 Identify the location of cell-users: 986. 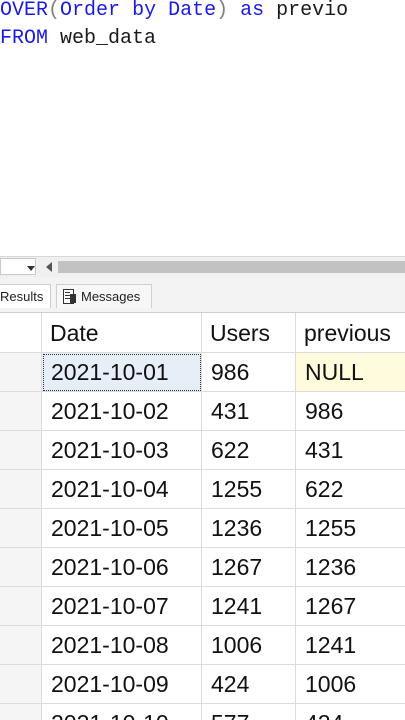
(249, 372).